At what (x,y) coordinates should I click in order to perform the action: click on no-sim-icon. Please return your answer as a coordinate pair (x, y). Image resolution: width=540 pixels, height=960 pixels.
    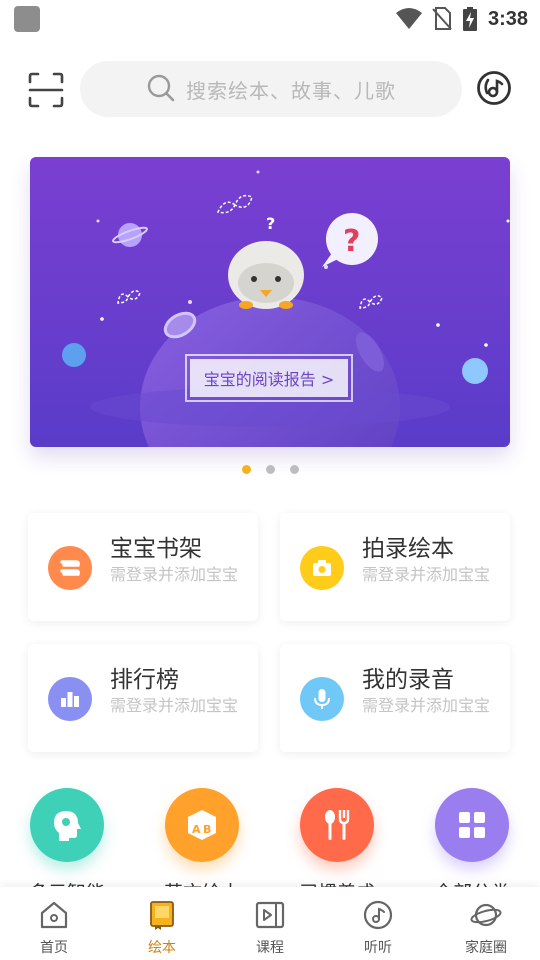
    Looking at the image, I should click on (442, 18).